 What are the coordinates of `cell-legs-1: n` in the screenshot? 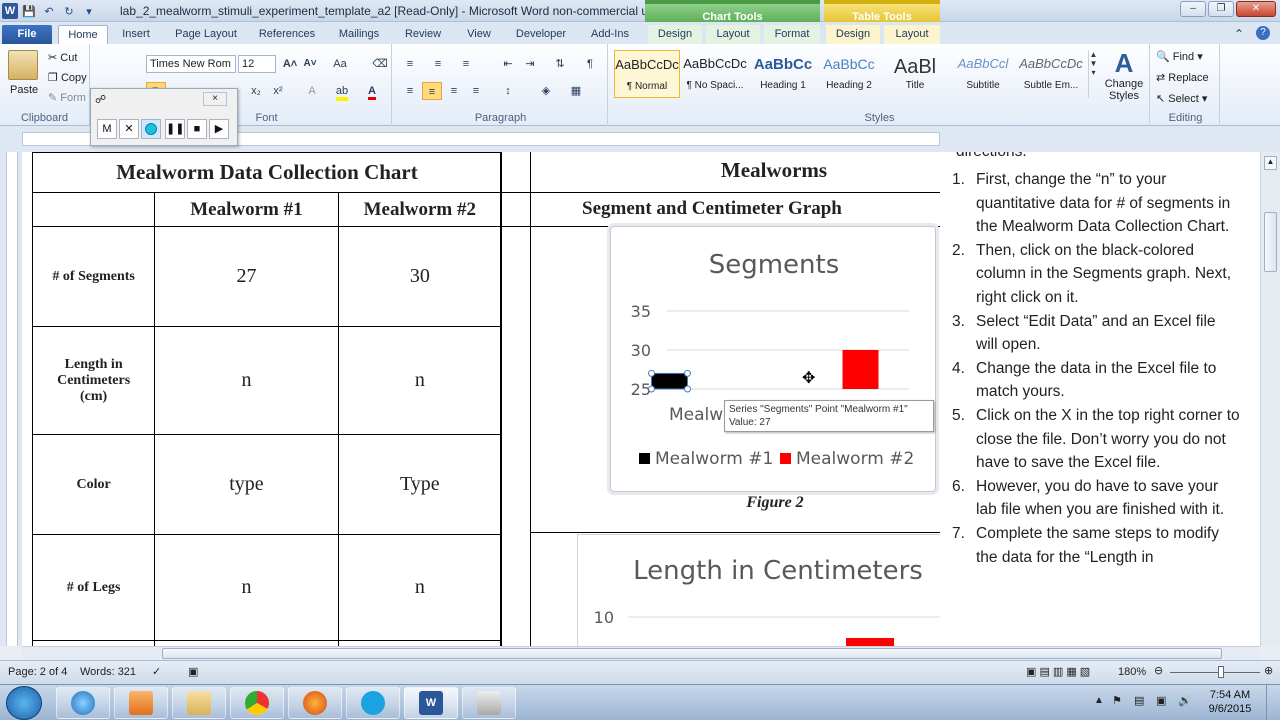 It's located at (246, 587).